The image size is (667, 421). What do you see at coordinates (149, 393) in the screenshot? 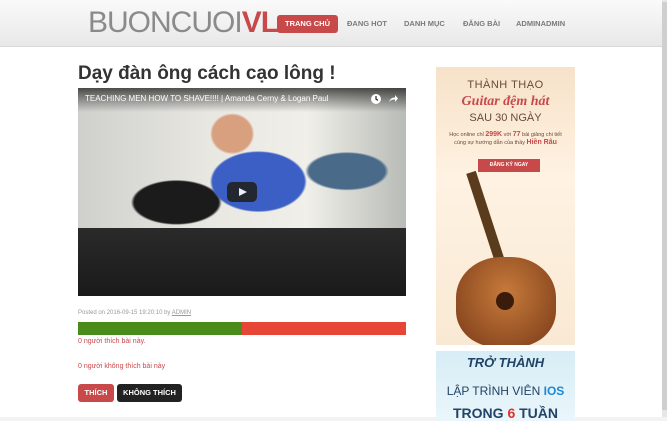
I see `dislike-button: KHÔNG THÍCH` at bounding box center [149, 393].